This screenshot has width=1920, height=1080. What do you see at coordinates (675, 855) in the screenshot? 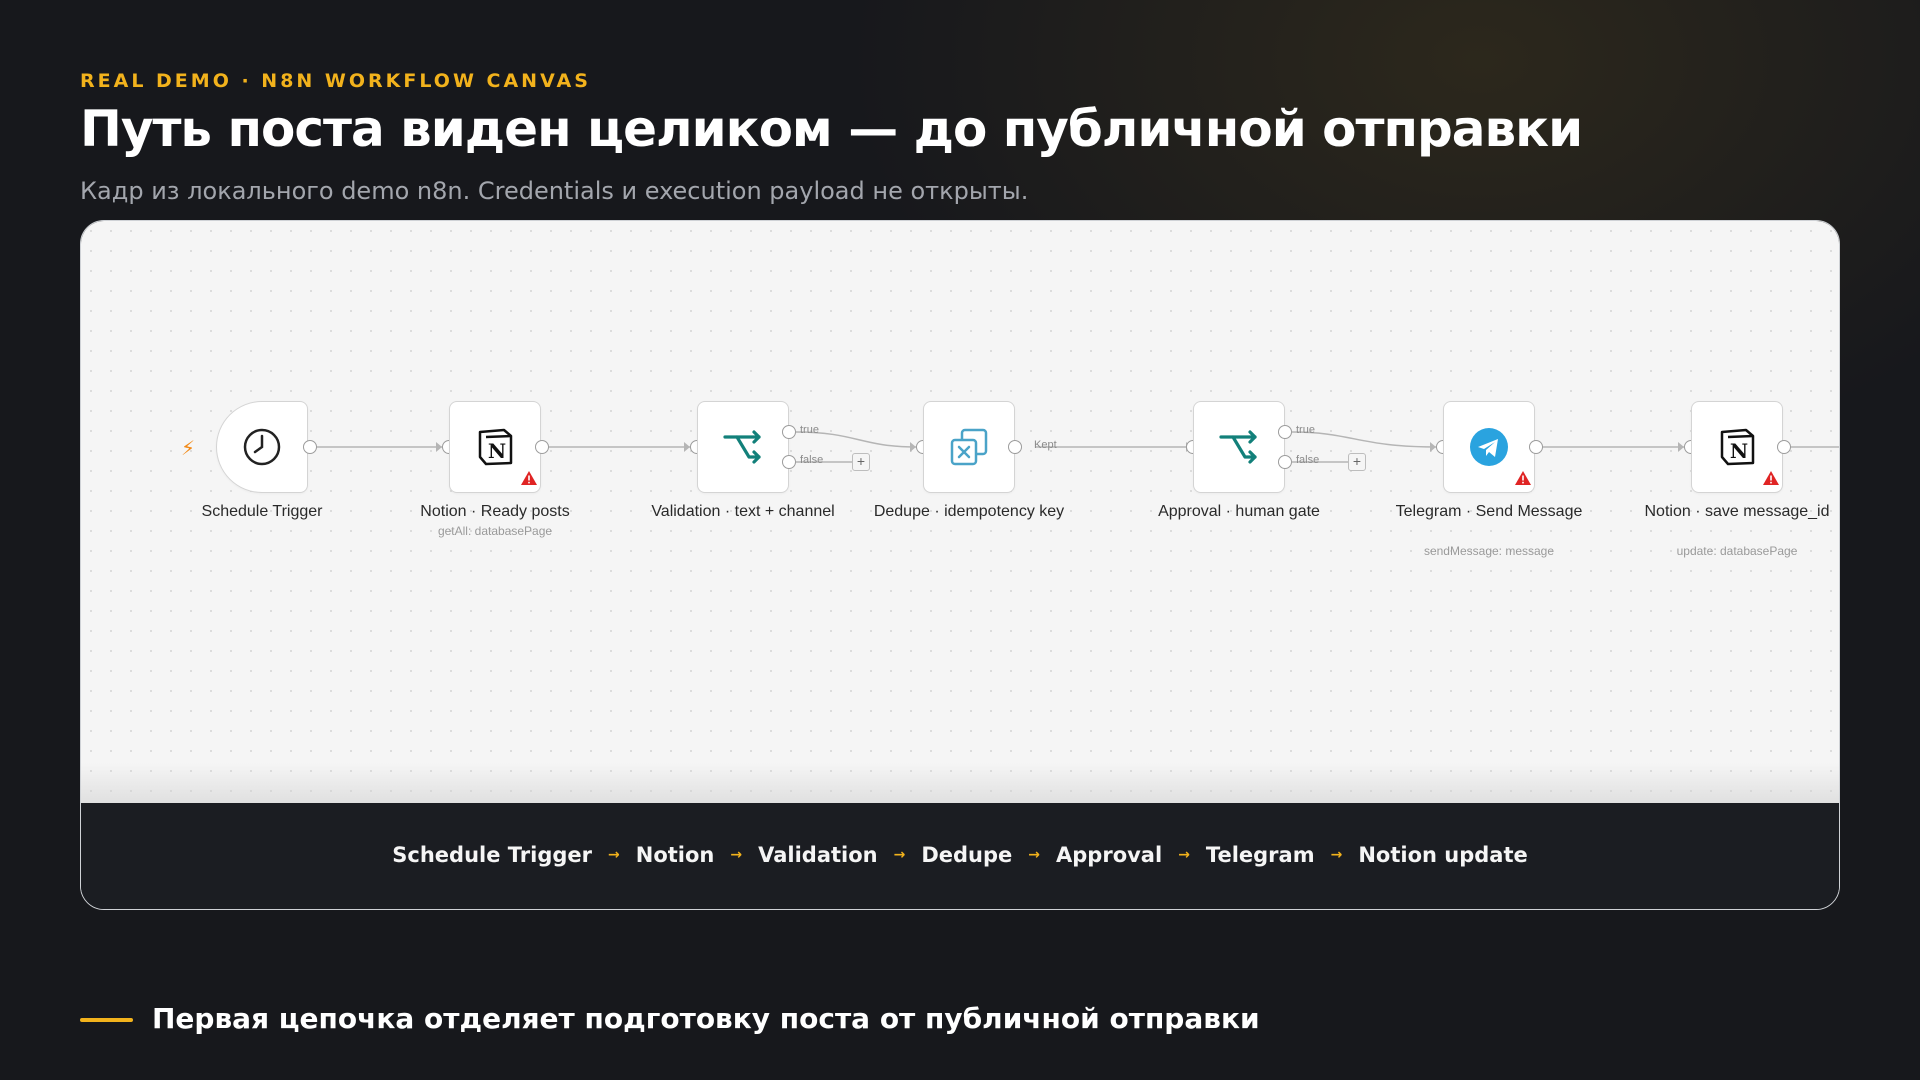
I see `chain-step: Notion` at bounding box center [675, 855].